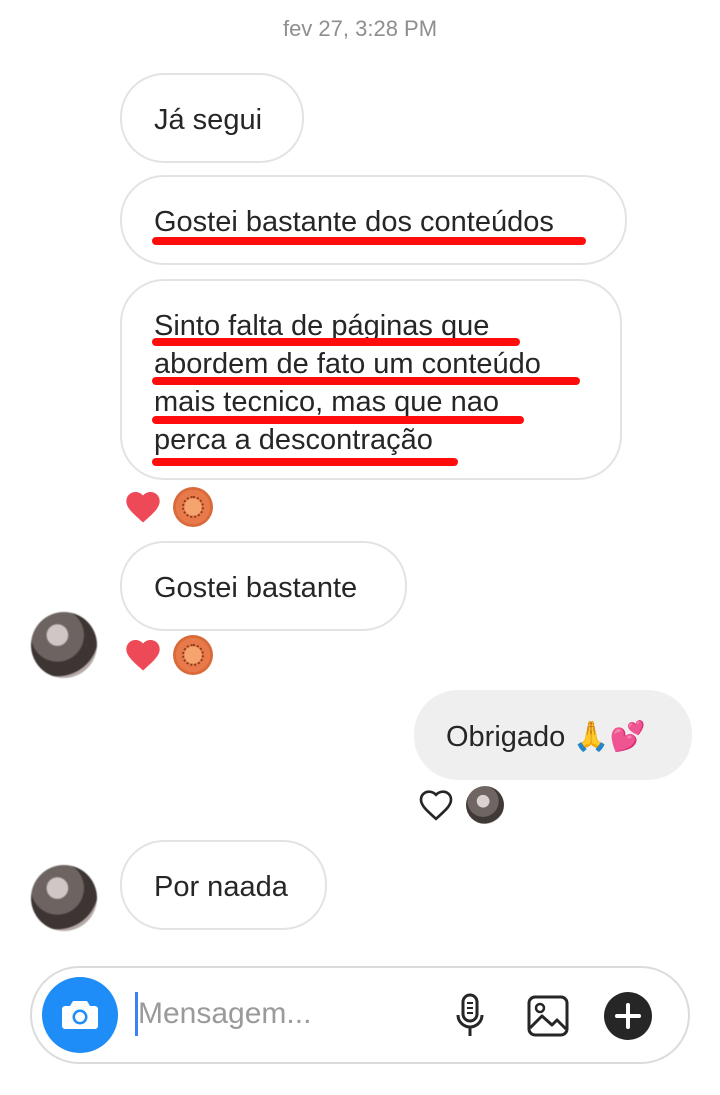 The image size is (720, 1095). What do you see at coordinates (288, 1014) in the screenshot?
I see `message-input` at bounding box center [288, 1014].